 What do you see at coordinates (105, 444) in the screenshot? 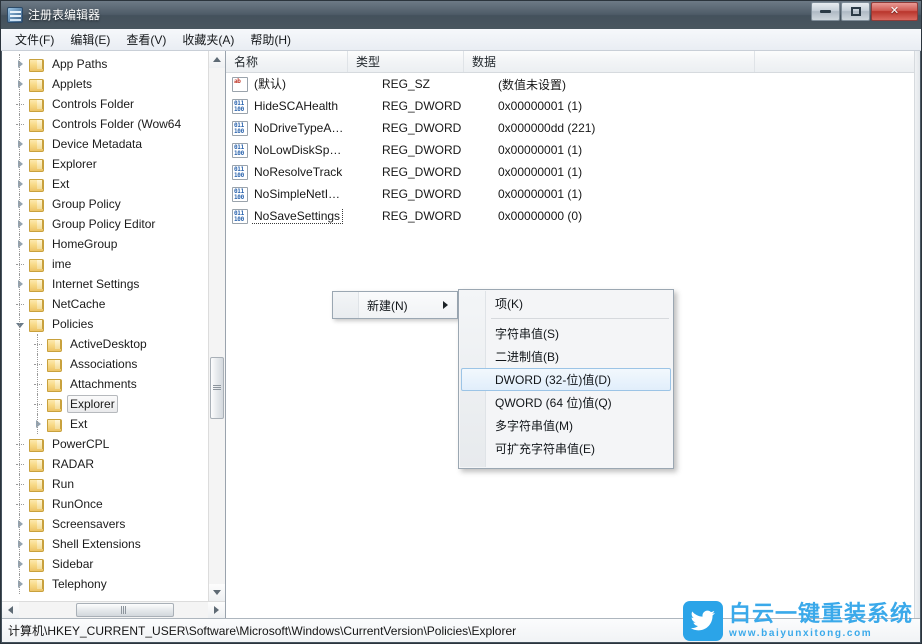
I see `tree-item: PowerCPL` at bounding box center [105, 444].